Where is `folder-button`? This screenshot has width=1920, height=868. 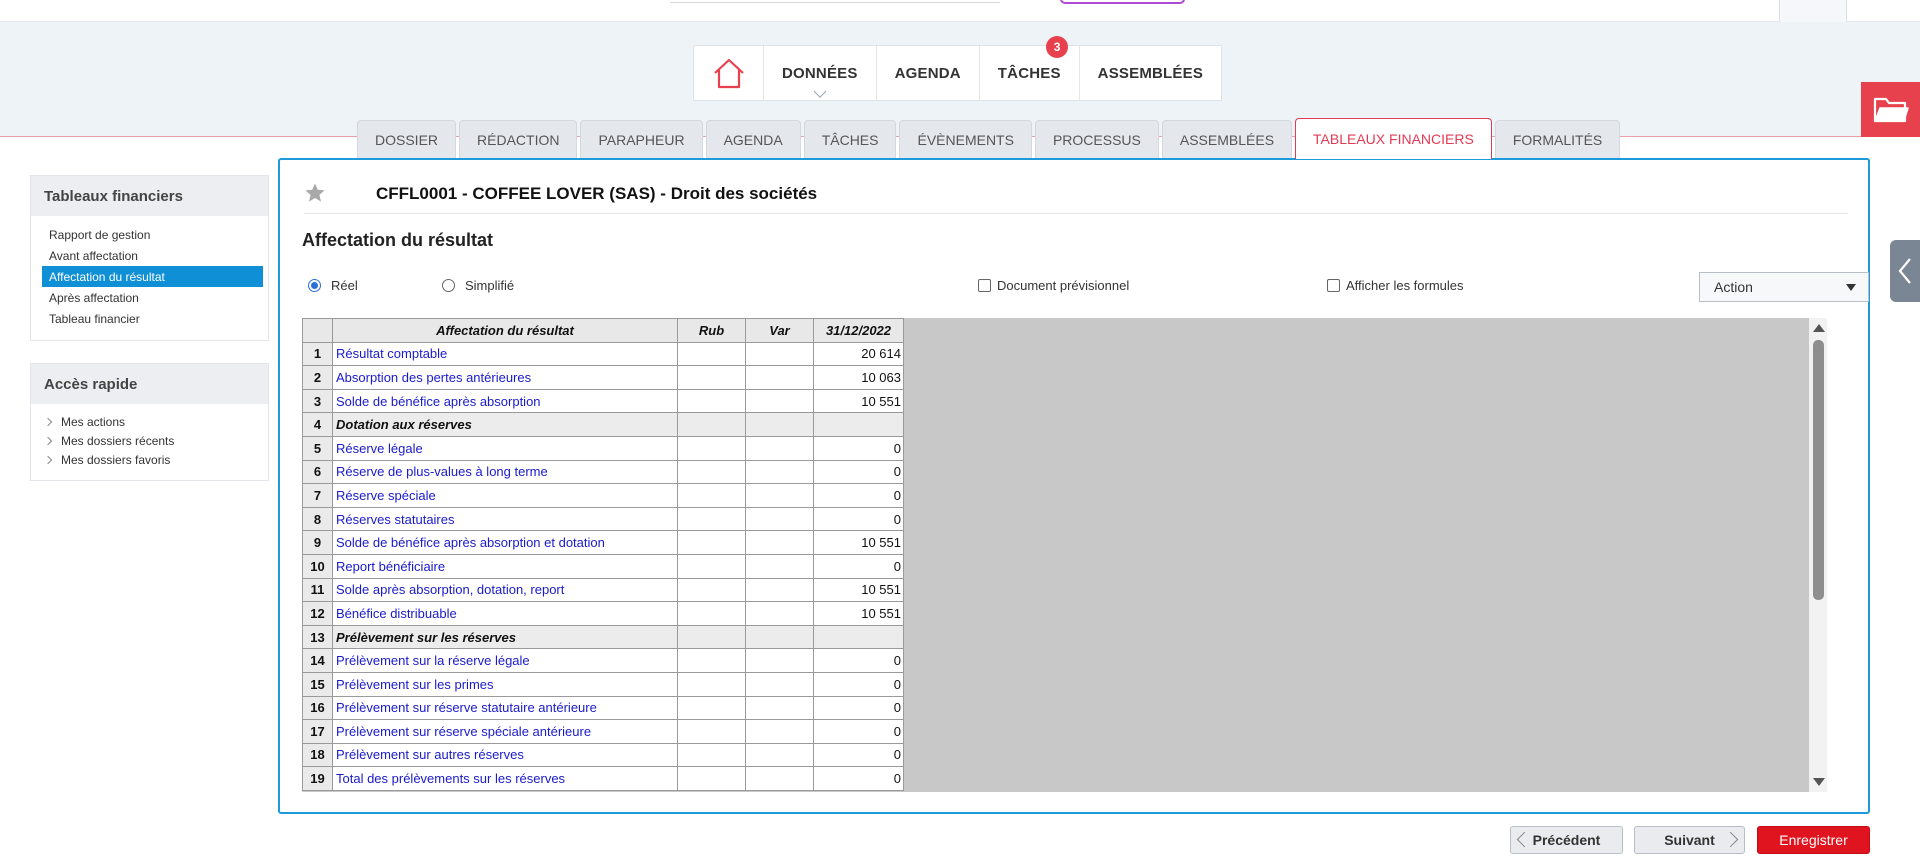 folder-button is located at coordinates (1890, 109).